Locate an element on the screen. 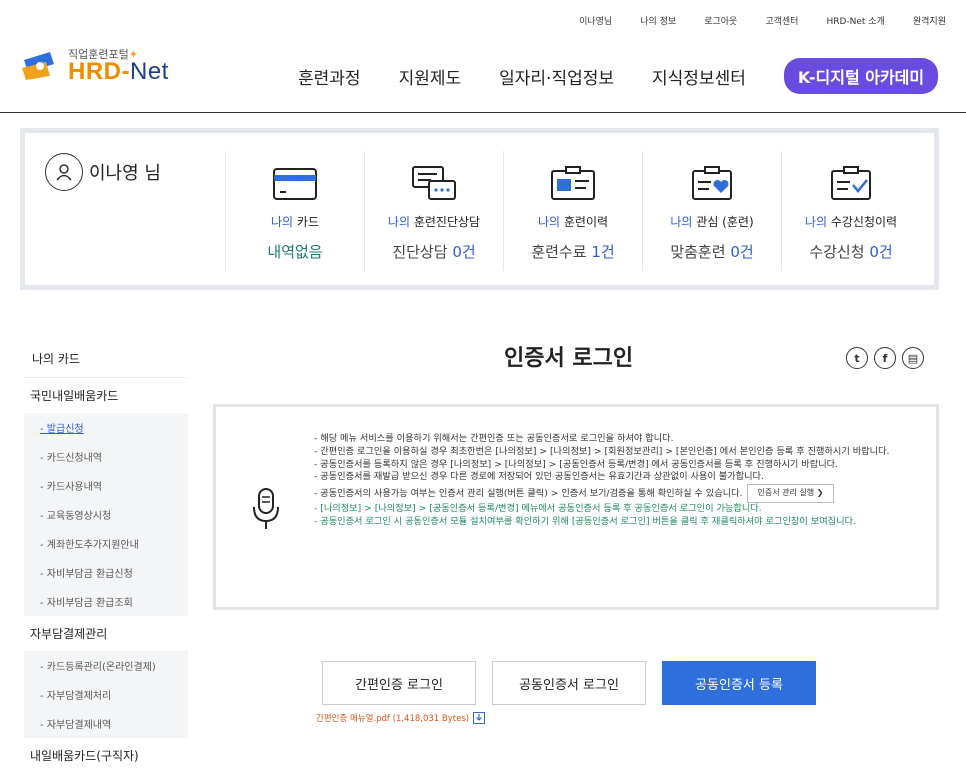 The width and height of the screenshot is (966, 772). sidebar-group-self-pay: 자부담결제관리 is located at coordinates (106, 633).